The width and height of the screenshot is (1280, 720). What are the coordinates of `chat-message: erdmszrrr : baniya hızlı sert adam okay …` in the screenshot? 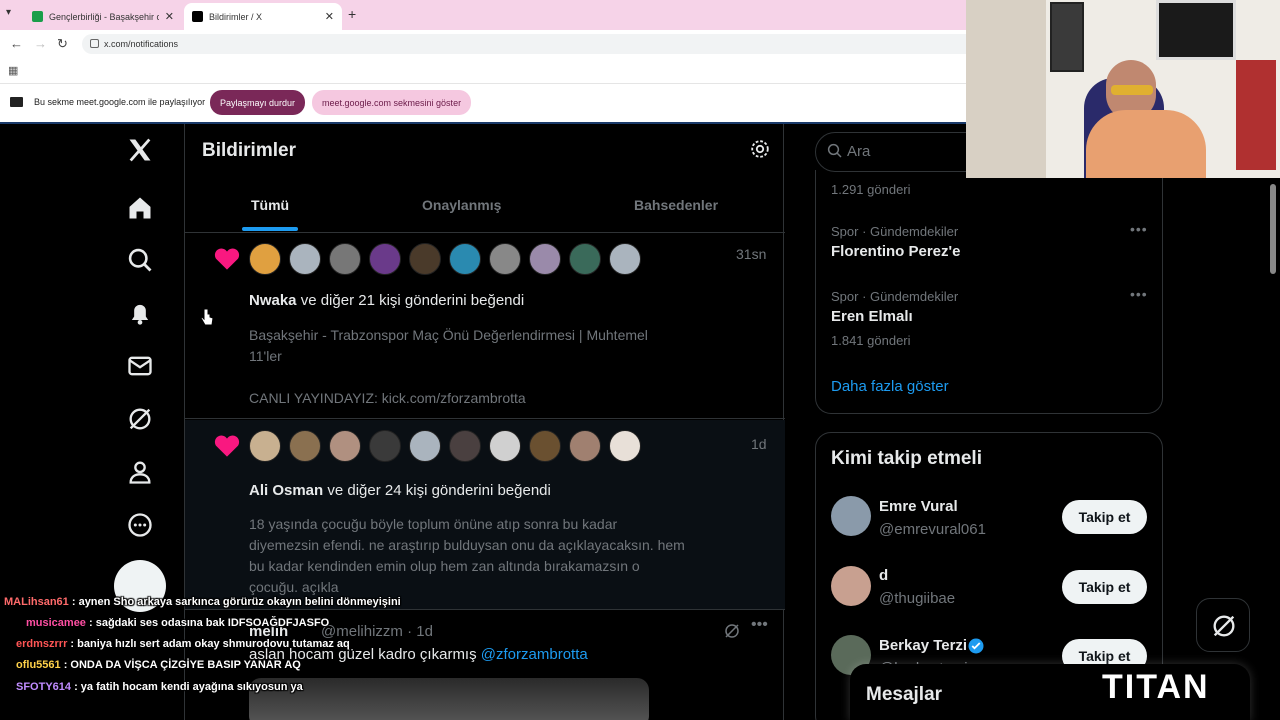 It's located at (177, 644).